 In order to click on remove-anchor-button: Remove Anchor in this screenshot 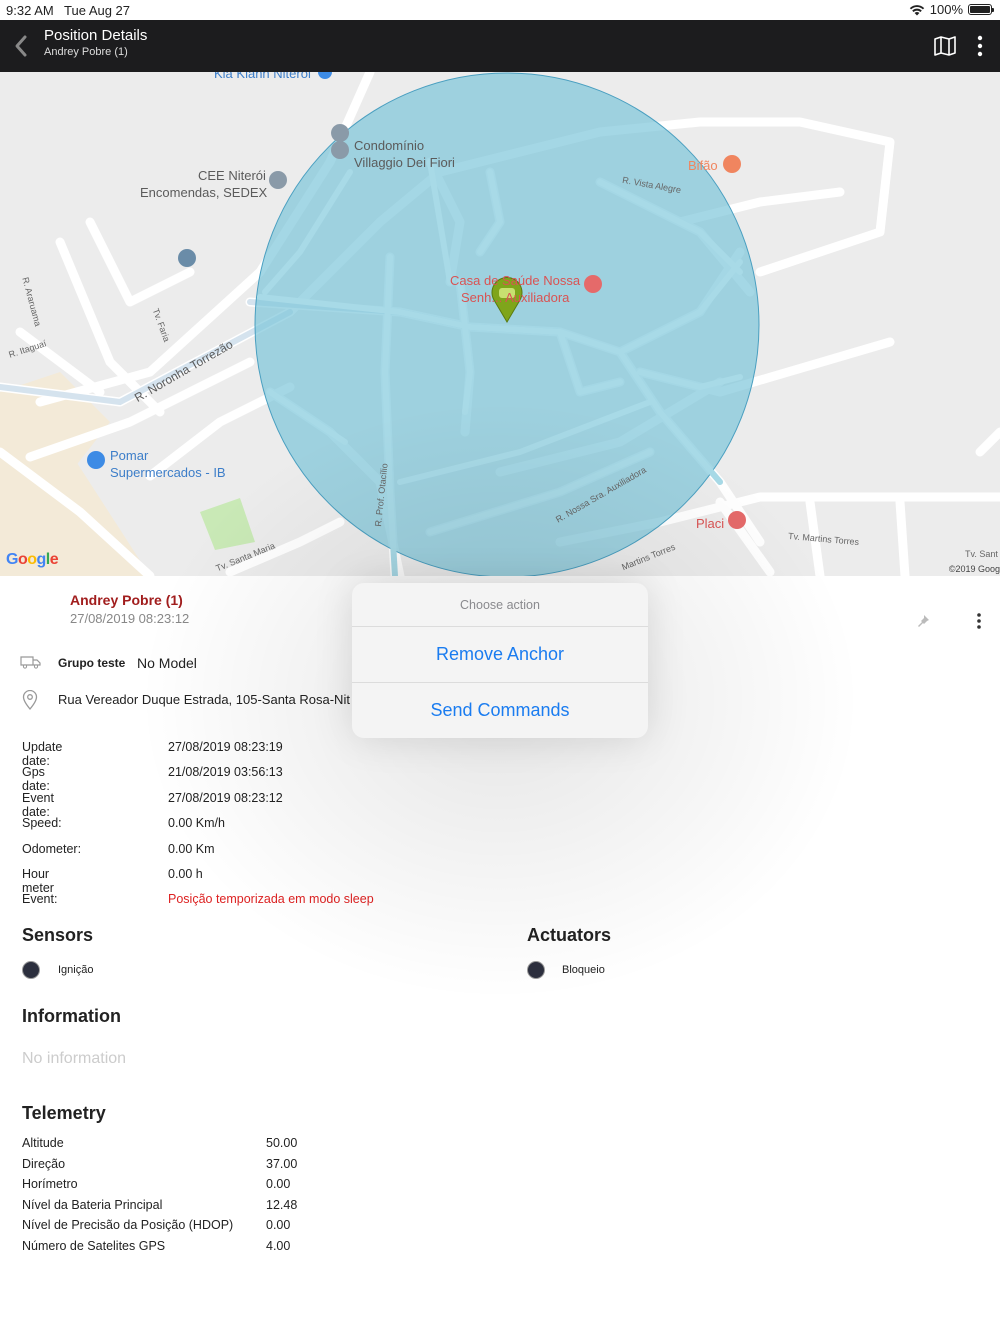, I will do `click(500, 655)`.